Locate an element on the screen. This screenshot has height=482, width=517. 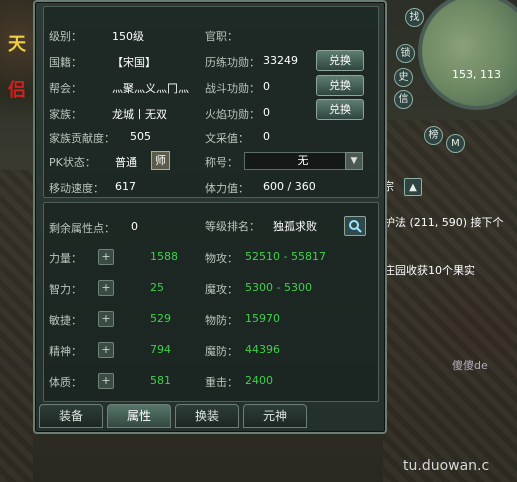
title-dropdown-arrow-icon: ▼ is located at coordinates (354, 161).